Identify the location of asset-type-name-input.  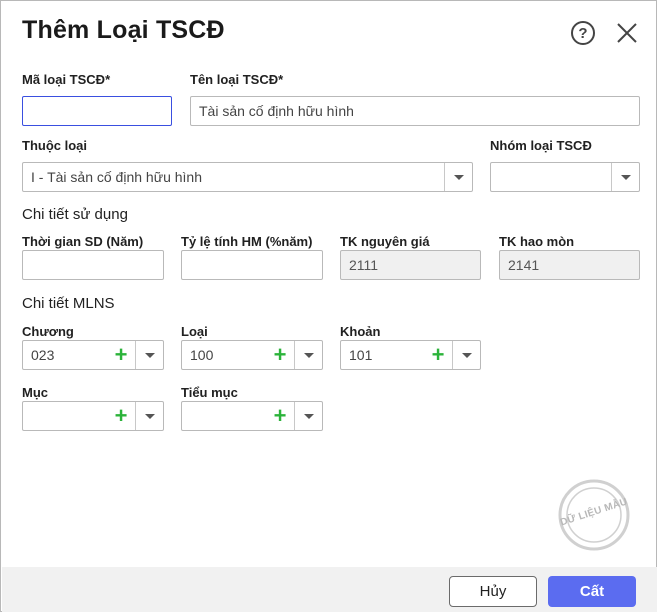
(415, 111).